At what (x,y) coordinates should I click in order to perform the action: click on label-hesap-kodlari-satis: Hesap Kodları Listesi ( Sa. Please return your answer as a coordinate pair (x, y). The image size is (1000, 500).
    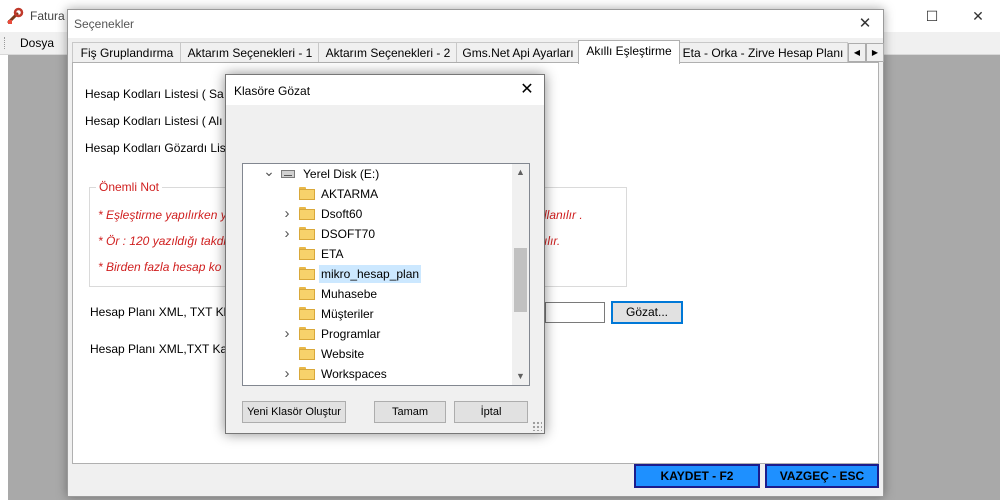
    Looking at the image, I should click on (154, 94).